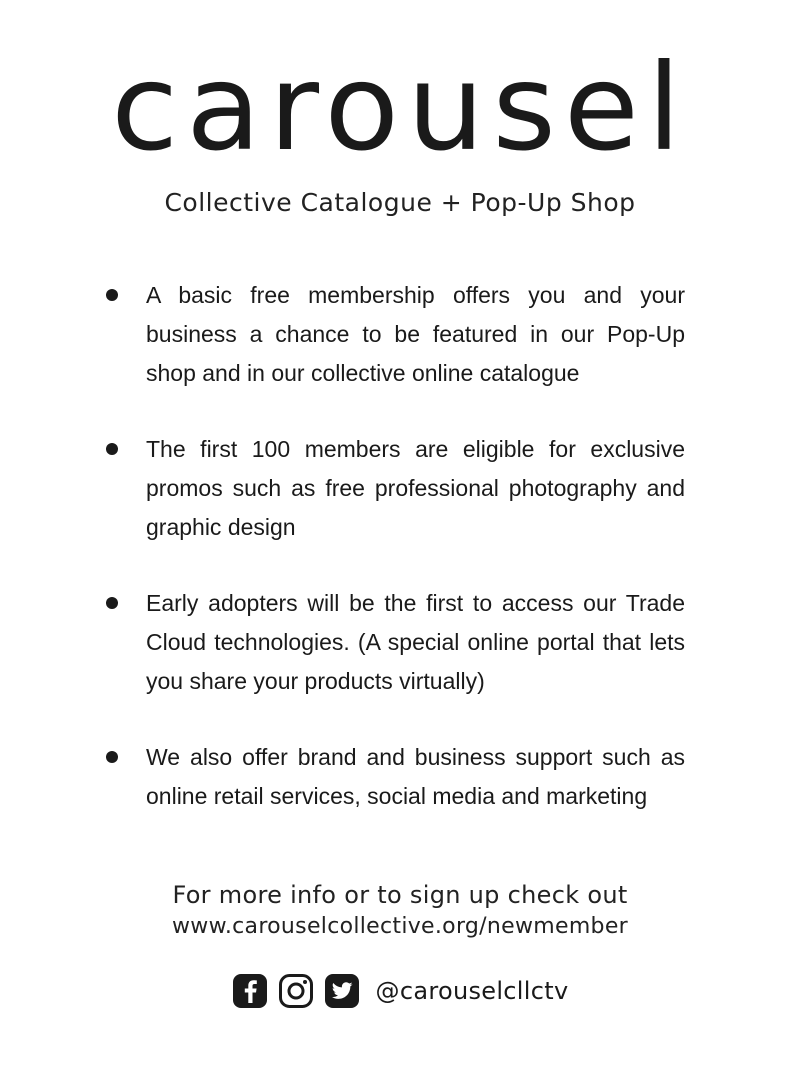 The width and height of the screenshot is (800, 1087). What do you see at coordinates (250, 991) in the screenshot?
I see `facebook-icon` at bounding box center [250, 991].